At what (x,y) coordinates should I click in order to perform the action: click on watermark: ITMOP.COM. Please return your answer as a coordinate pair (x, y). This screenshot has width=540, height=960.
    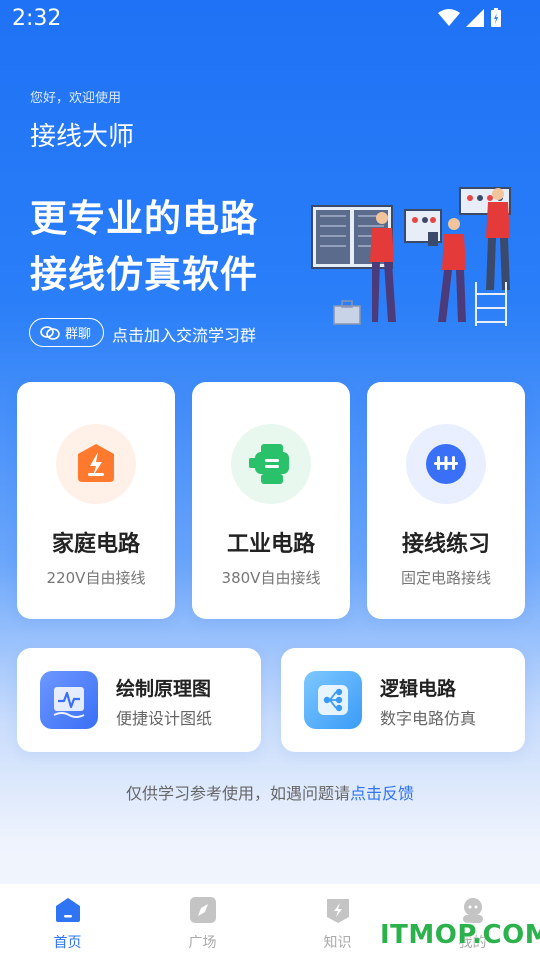
    Looking at the image, I should click on (460, 935).